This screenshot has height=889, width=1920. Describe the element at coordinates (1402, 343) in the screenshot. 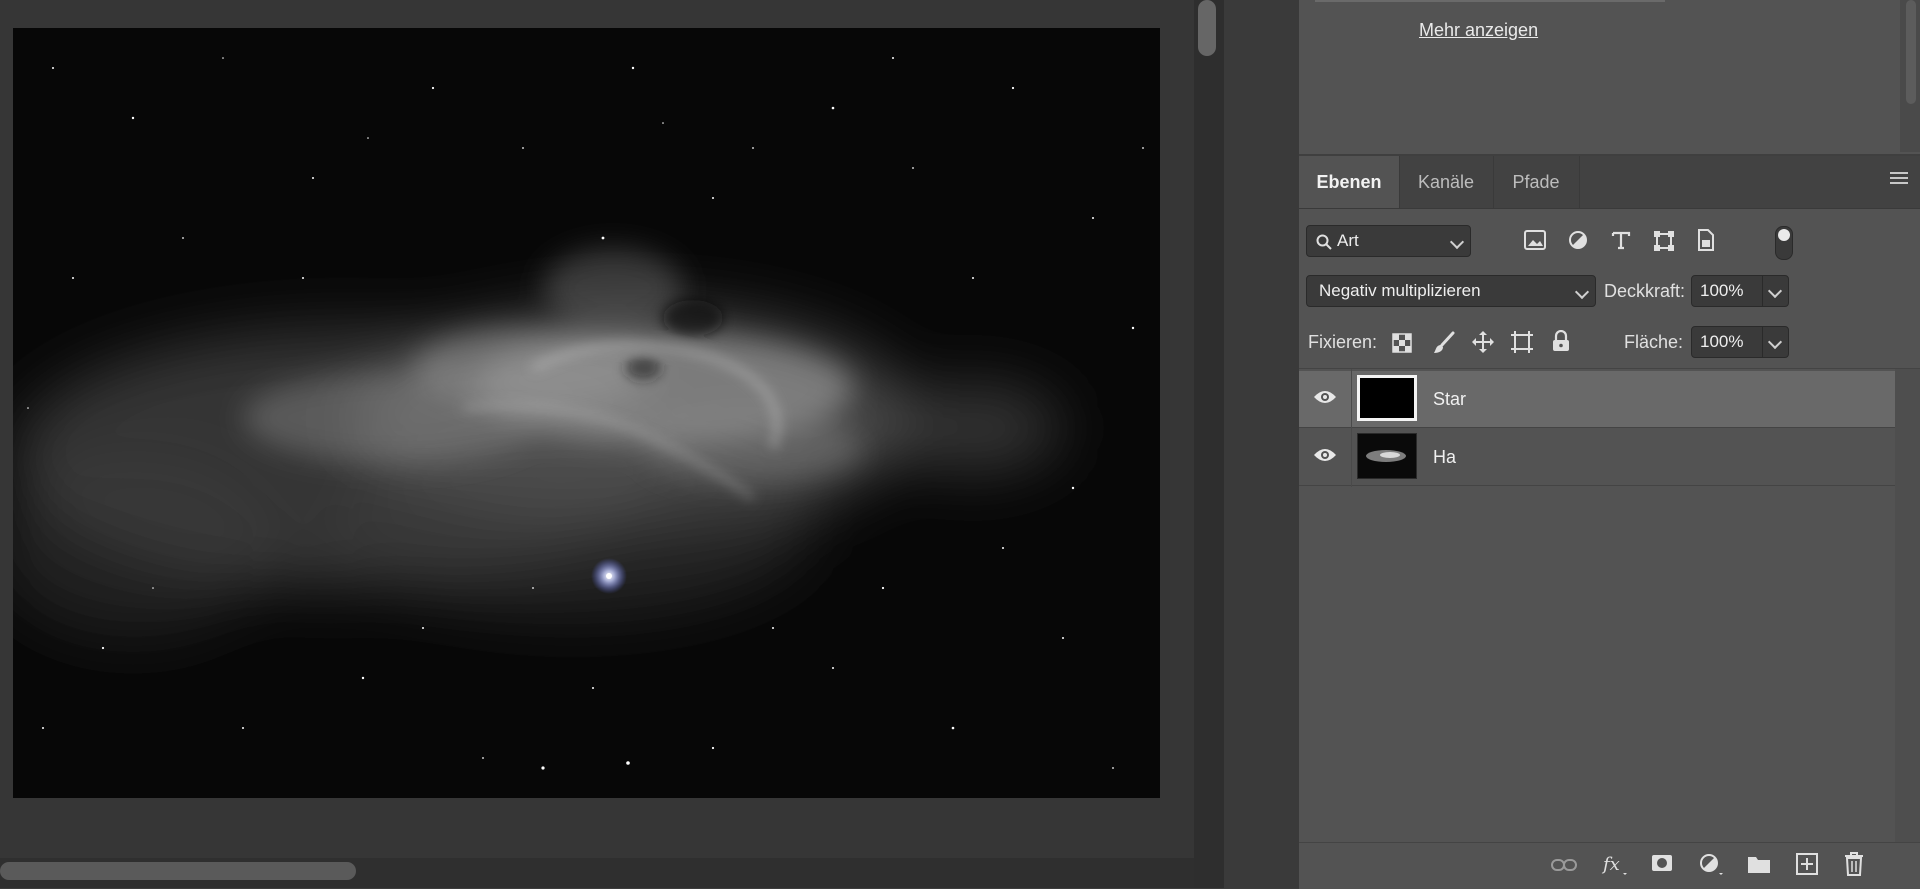

I see `lock-transparent-pixels-icon` at that location.